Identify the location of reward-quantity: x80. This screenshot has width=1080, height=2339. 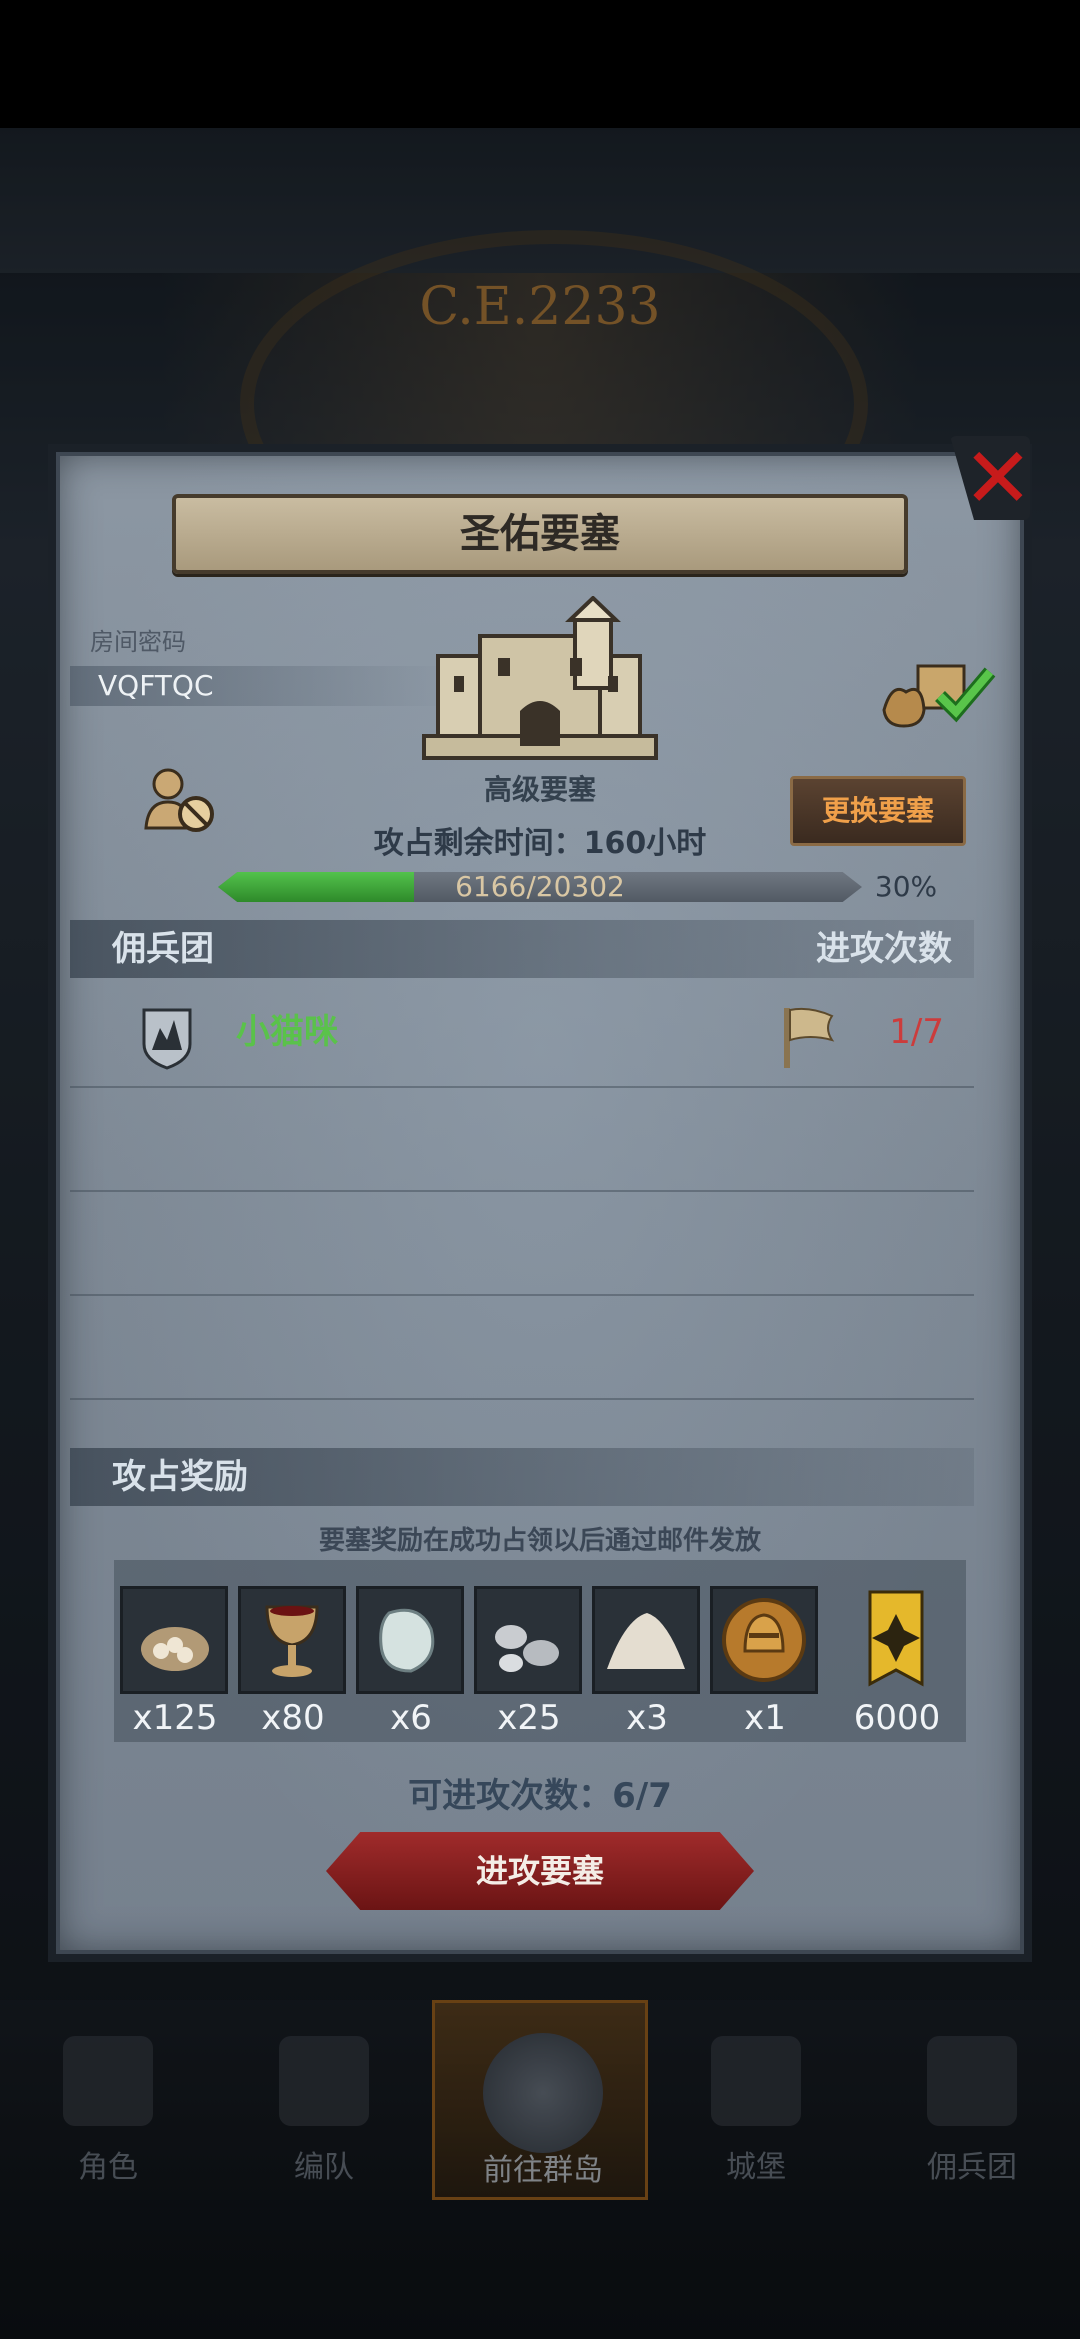
(293, 1718).